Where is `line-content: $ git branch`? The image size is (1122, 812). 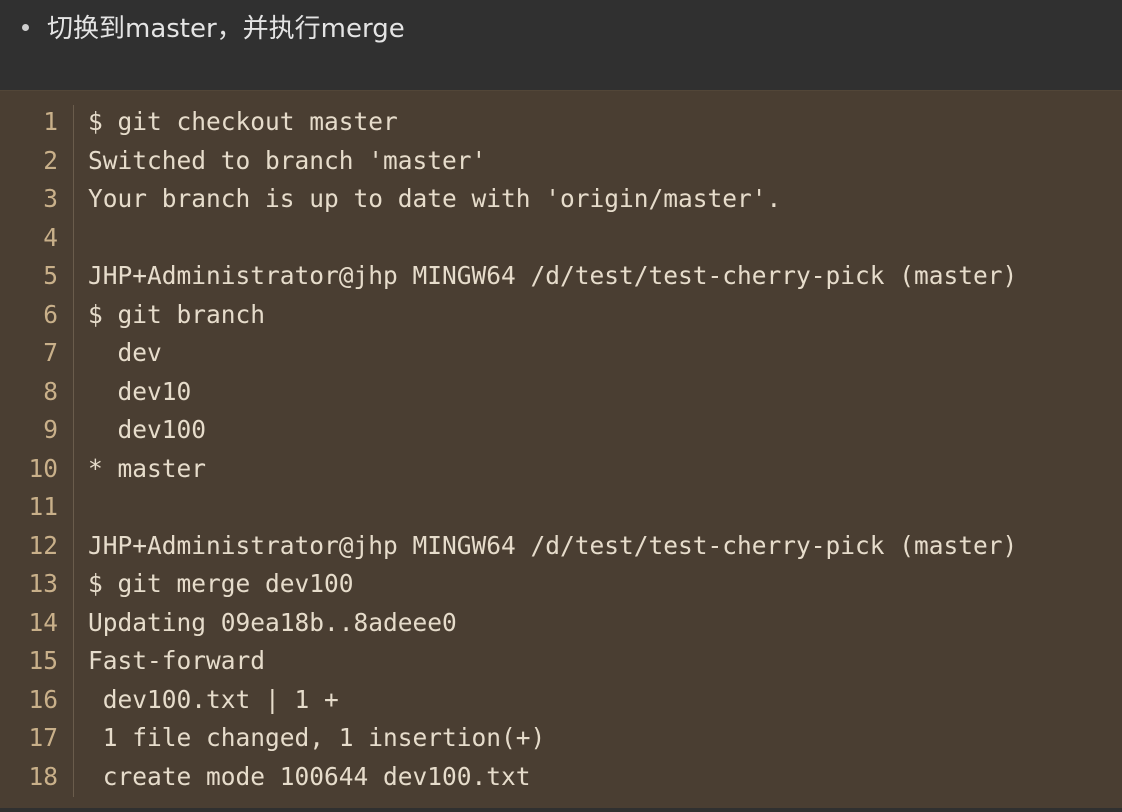 line-content: $ git branch is located at coordinates (176, 315).